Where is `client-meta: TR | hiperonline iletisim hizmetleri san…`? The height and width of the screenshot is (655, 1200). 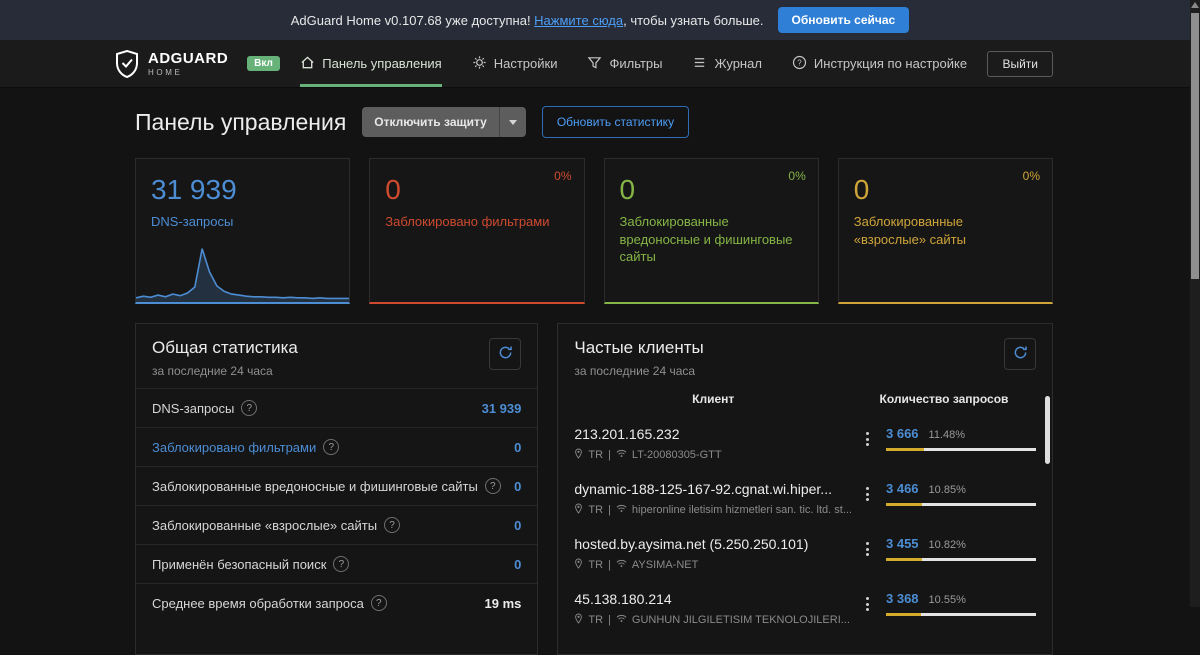 client-meta: TR | hiperonline iletisim hizmetleri san… is located at coordinates (713, 510).